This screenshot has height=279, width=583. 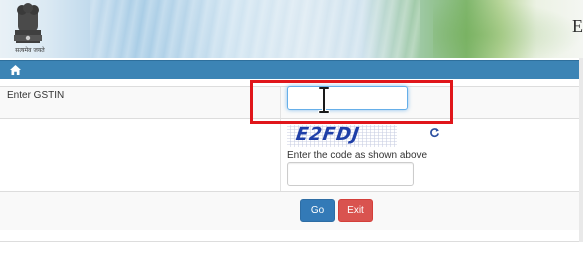 What do you see at coordinates (317, 210) in the screenshot?
I see `go-button: Go` at bounding box center [317, 210].